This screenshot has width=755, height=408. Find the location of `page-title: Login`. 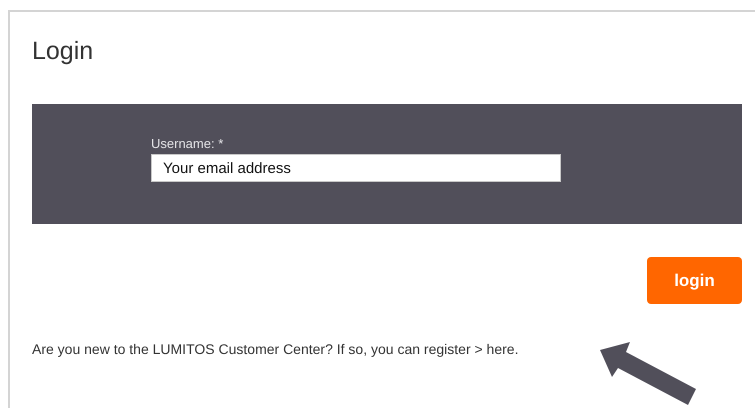

page-title: Login is located at coordinates (63, 51).